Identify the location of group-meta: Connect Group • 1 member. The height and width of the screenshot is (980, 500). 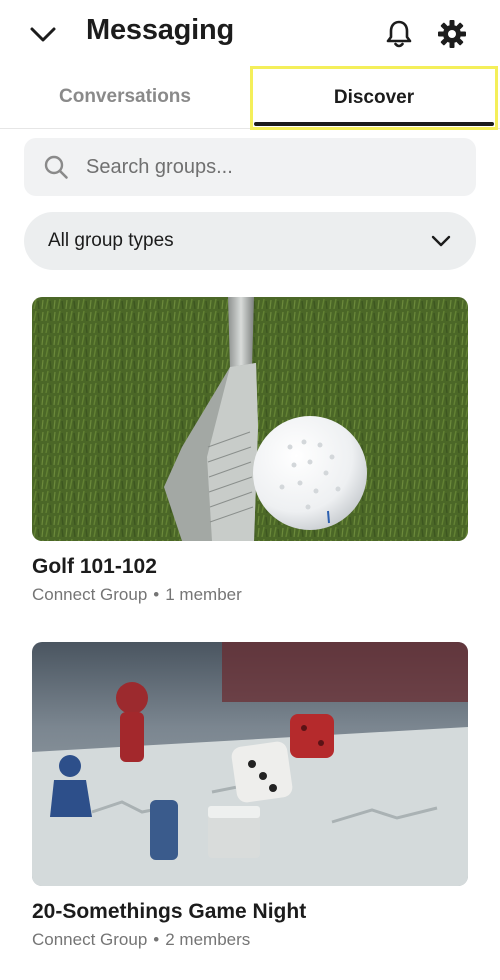
(250, 595).